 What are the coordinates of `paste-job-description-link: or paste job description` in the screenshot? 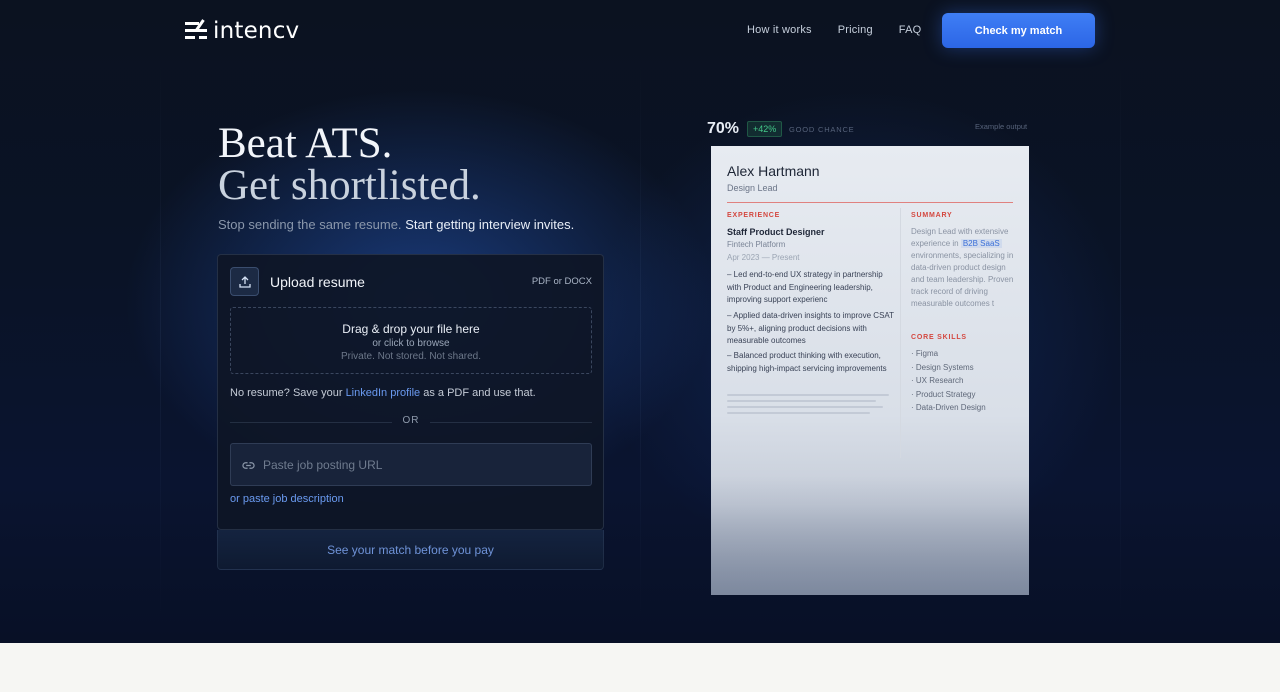 It's located at (287, 499).